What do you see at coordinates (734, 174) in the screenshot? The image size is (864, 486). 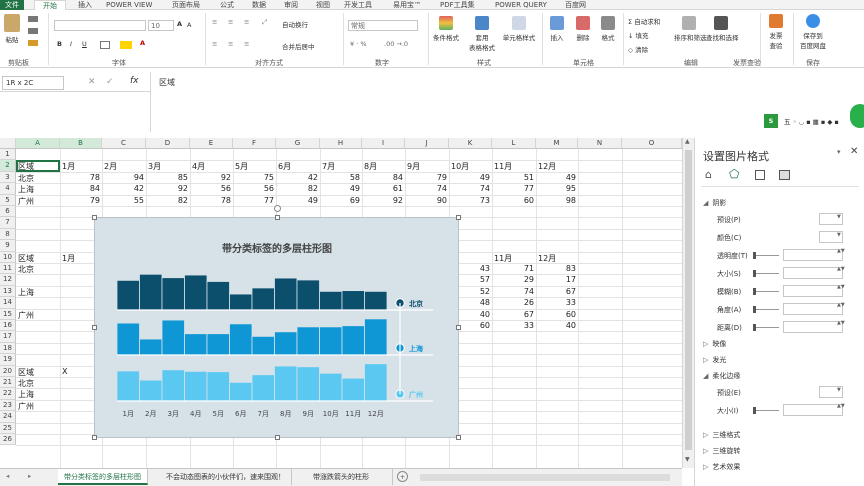 I see `effects-icon: ⬠` at bounding box center [734, 174].